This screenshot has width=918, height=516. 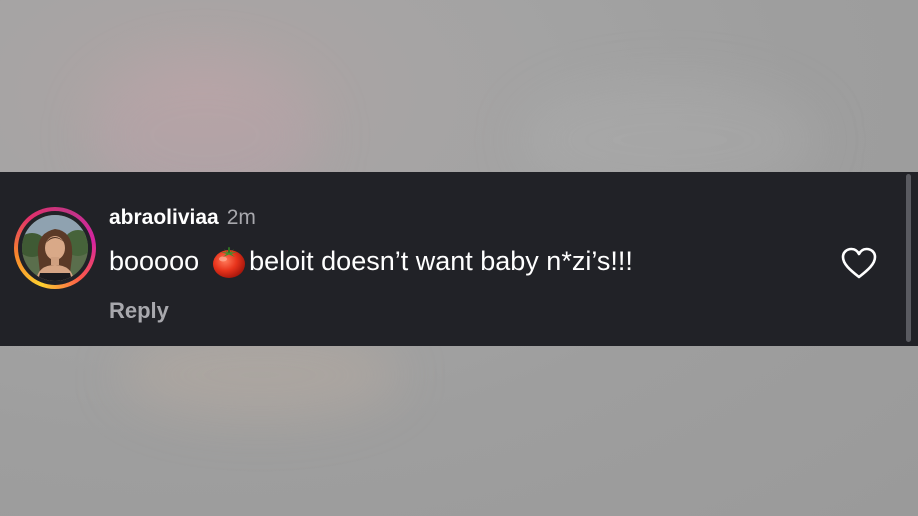 I want to click on reply-button: Reply, so click(x=371, y=311).